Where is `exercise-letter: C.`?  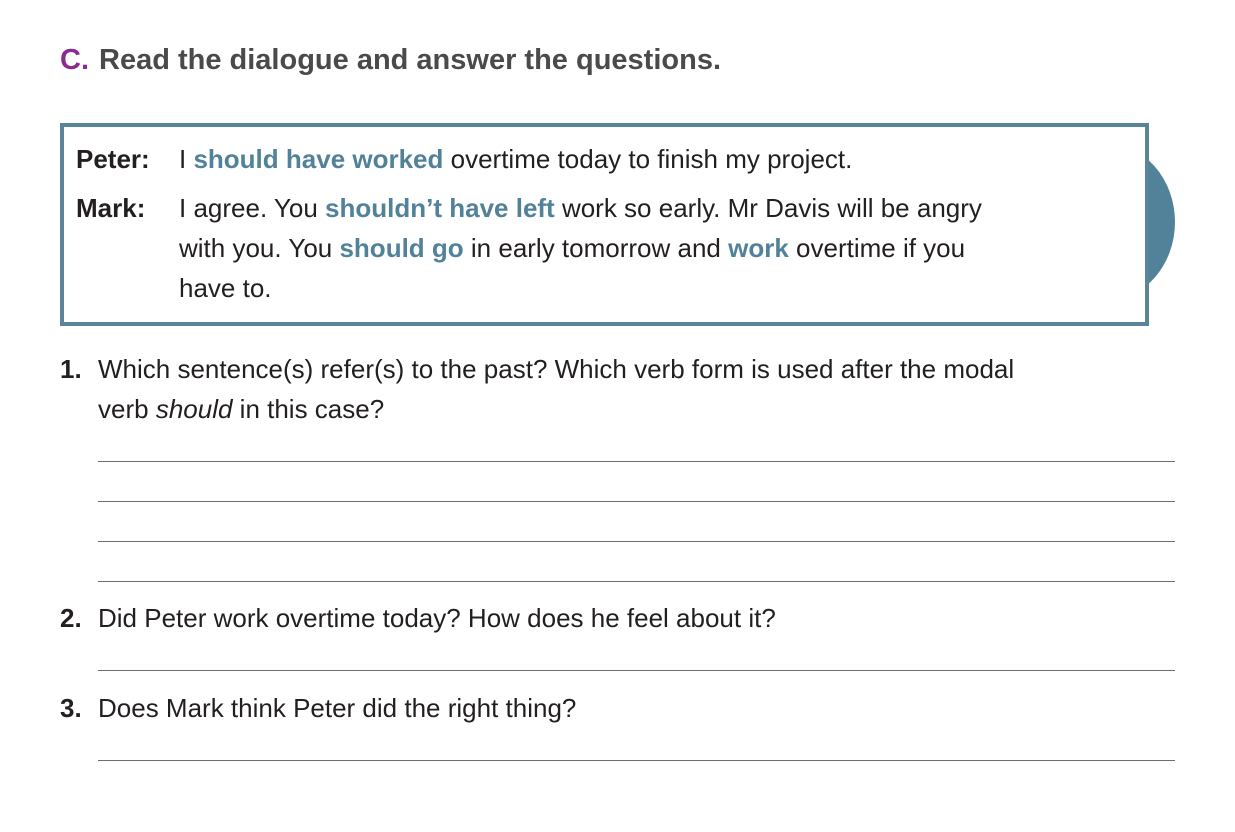 exercise-letter: C. is located at coordinates (74, 59).